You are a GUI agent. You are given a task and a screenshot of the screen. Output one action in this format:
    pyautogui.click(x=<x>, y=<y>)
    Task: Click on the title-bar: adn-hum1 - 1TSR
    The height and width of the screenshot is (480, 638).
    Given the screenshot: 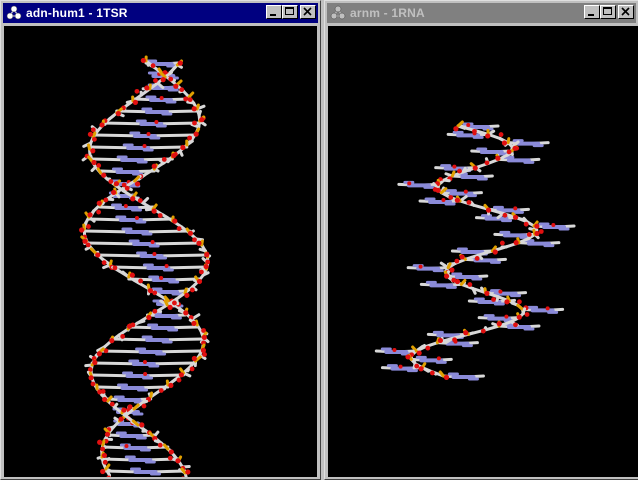 What is the action you would take?
    pyautogui.click(x=160, y=13)
    